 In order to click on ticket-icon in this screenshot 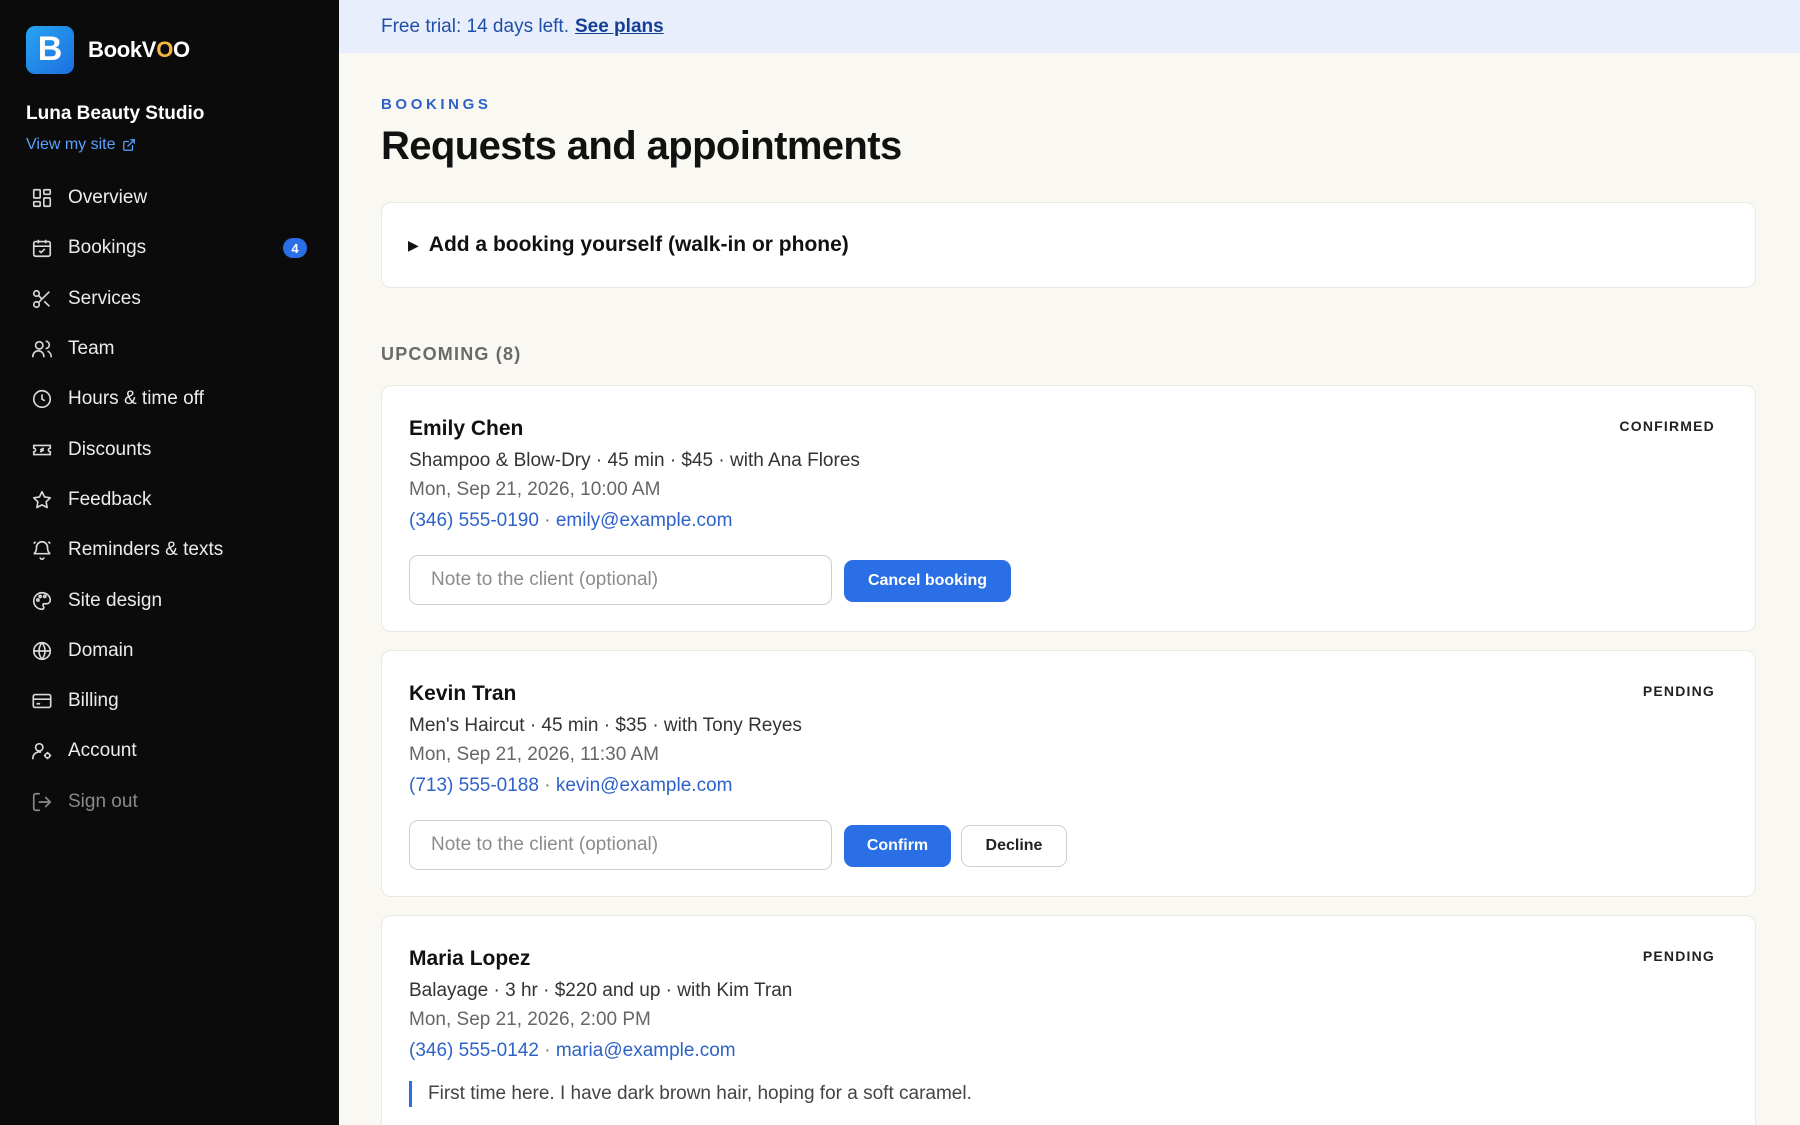, I will do `click(42, 450)`.